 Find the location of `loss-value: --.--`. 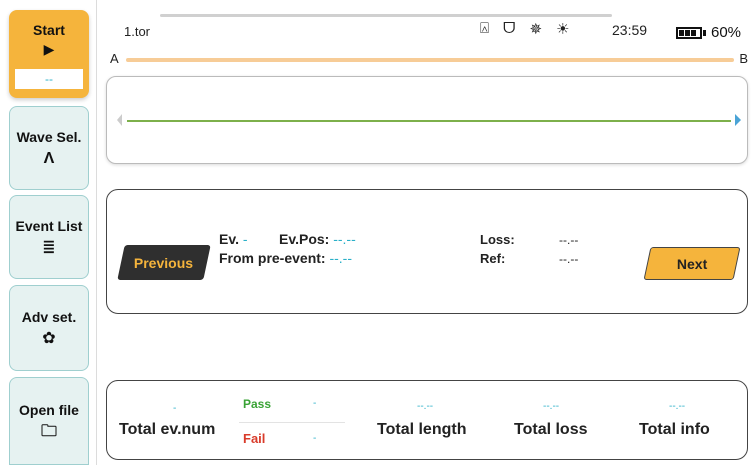

loss-value: --.-- is located at coordinates (569, 240).